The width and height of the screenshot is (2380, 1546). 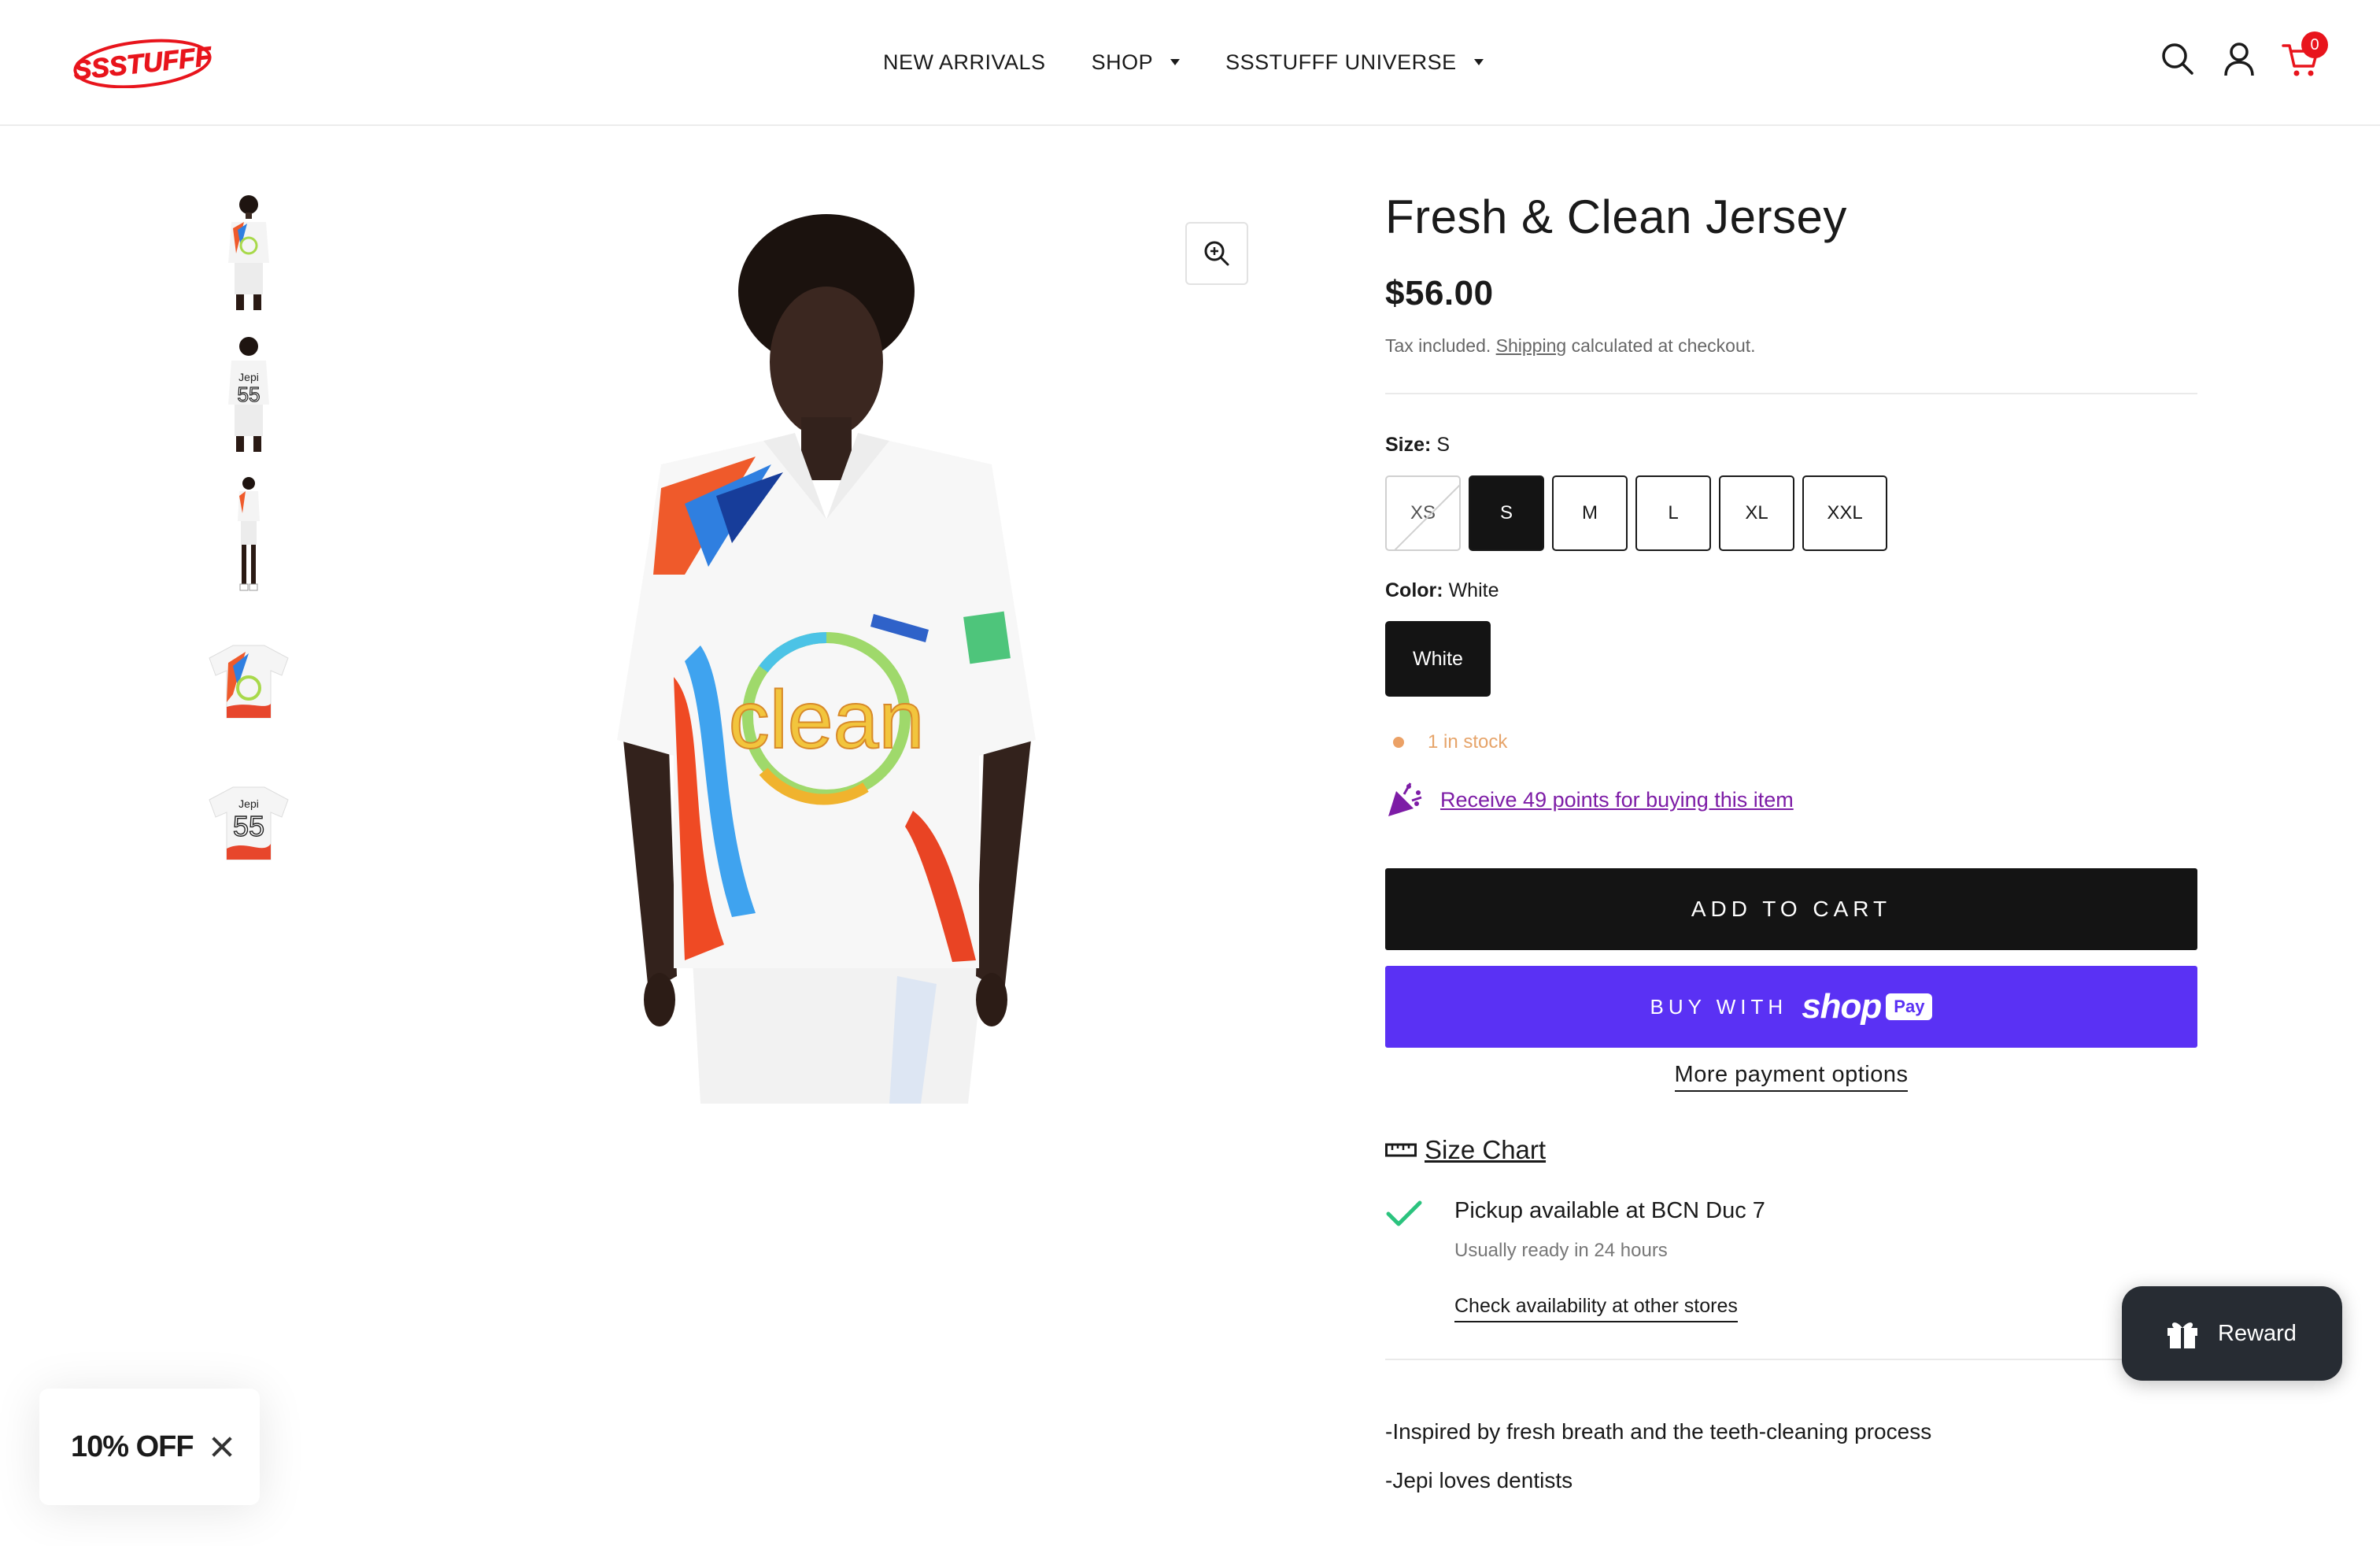 I want to click on close-icon, so click(x=222, y=1447).